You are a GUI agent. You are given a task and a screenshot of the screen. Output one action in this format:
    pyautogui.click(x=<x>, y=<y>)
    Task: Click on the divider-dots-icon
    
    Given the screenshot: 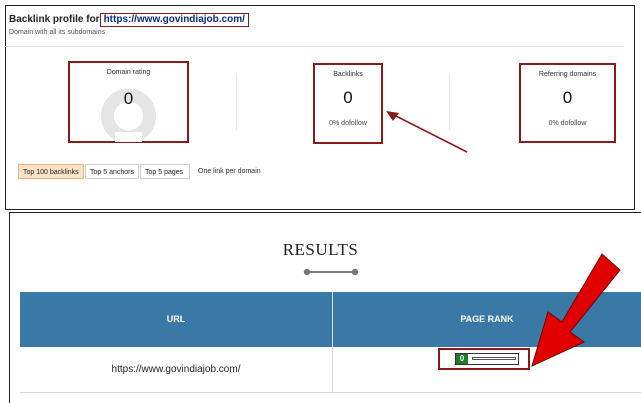 What is the action you would take?
    pyautogui.click(x=331, y=272)
    